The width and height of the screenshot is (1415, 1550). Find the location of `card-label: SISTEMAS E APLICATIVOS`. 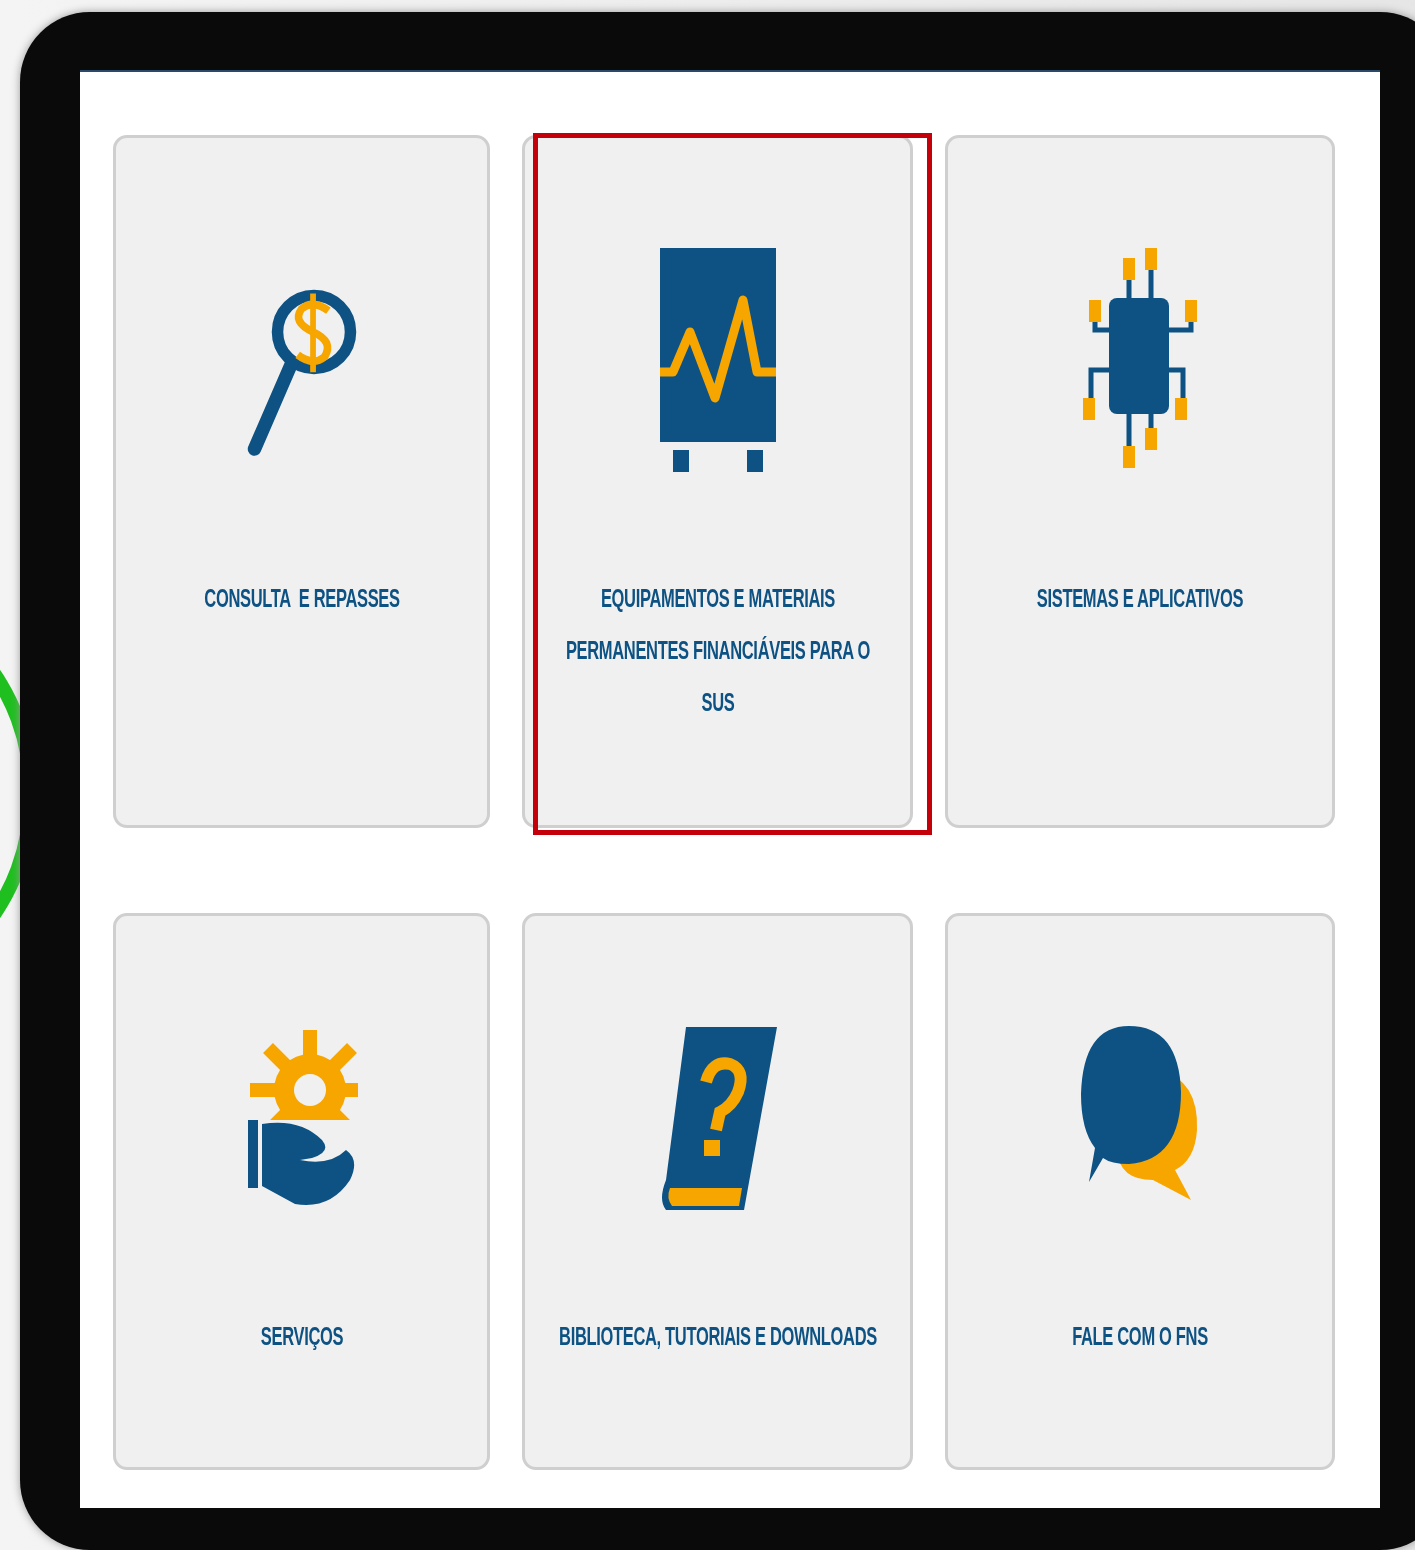

card-label: SISTEMAS E APLICATIVOS is located at coordinates (1140, 598).